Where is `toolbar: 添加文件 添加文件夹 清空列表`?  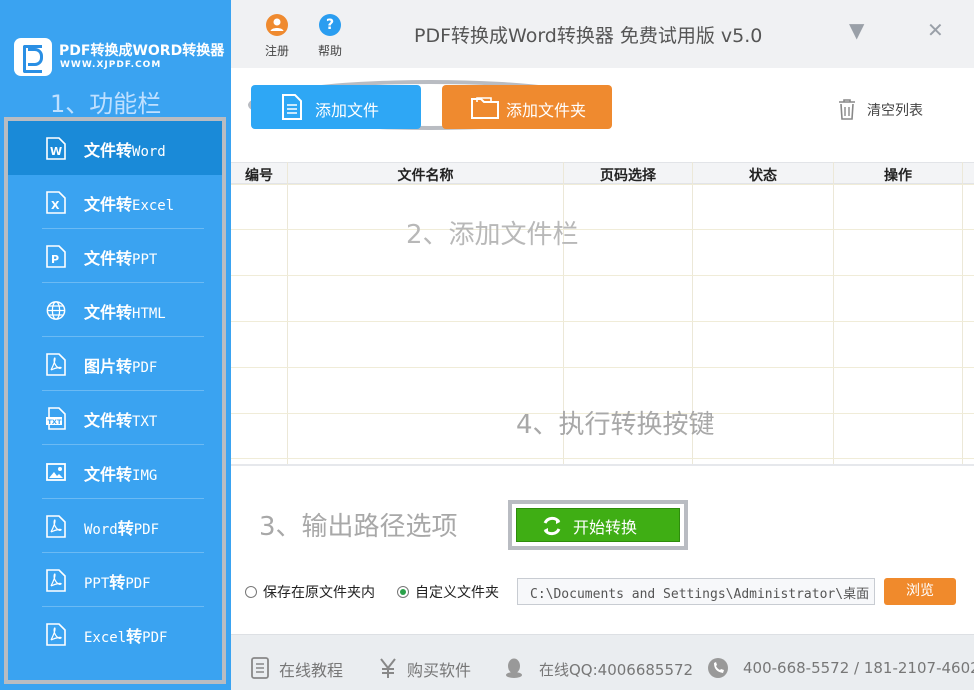
toolbar: 添加文件 添加文件夹 清空列表 is located at coordinates (602, 115).